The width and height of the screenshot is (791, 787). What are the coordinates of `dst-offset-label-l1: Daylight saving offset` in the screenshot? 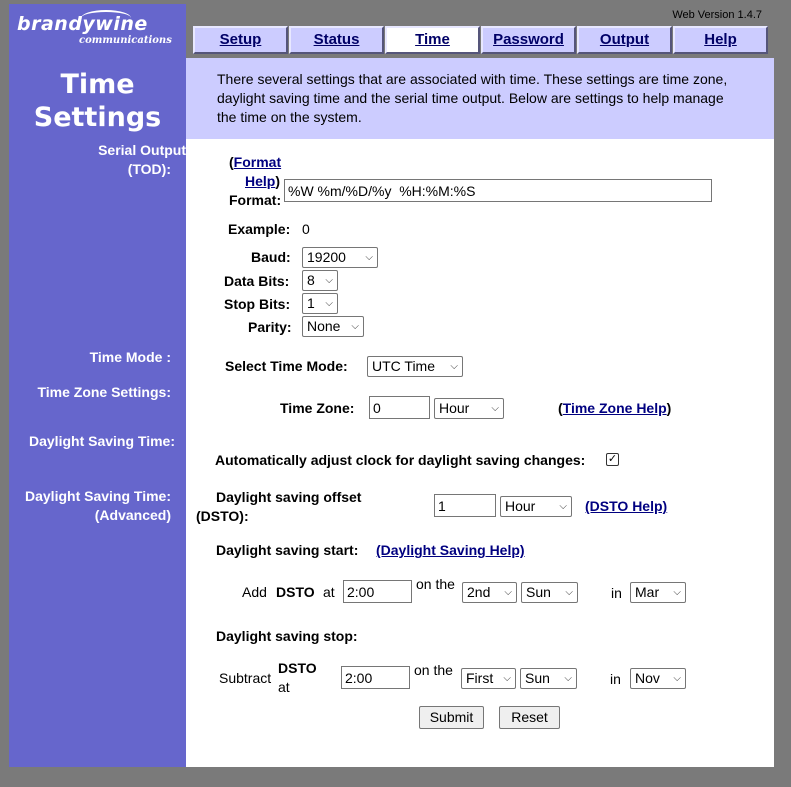 It's located at (289, 497).